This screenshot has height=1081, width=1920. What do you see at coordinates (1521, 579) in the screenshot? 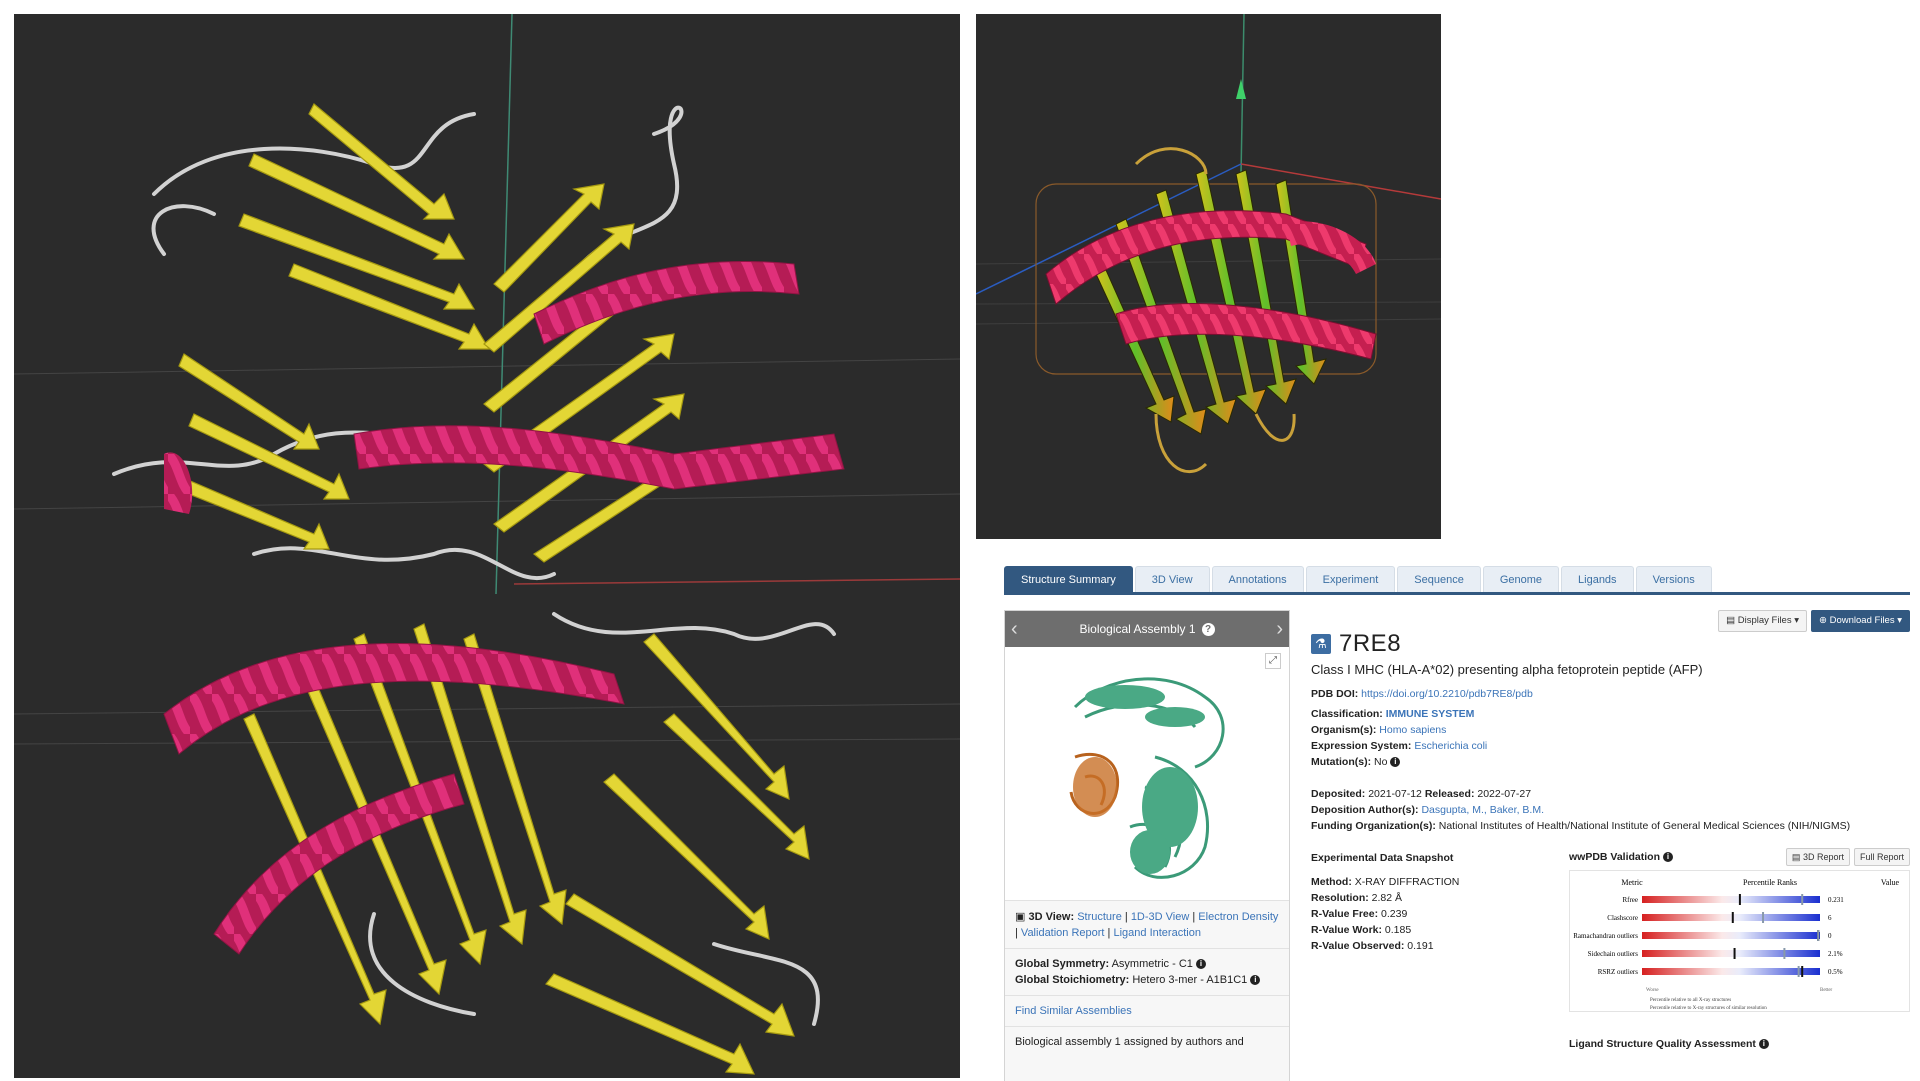
I see `tab-genome: Genome` at bounding box center [1521, 579].